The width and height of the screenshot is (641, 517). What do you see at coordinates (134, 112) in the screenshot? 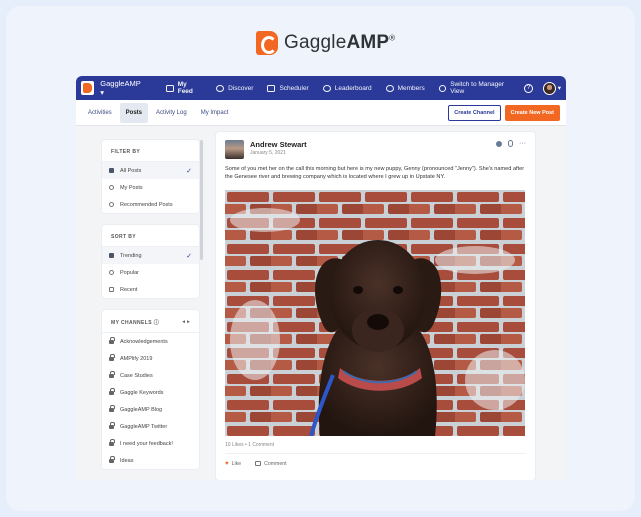
I see `tab-posts: Posts` at bounding box center [134, 112].